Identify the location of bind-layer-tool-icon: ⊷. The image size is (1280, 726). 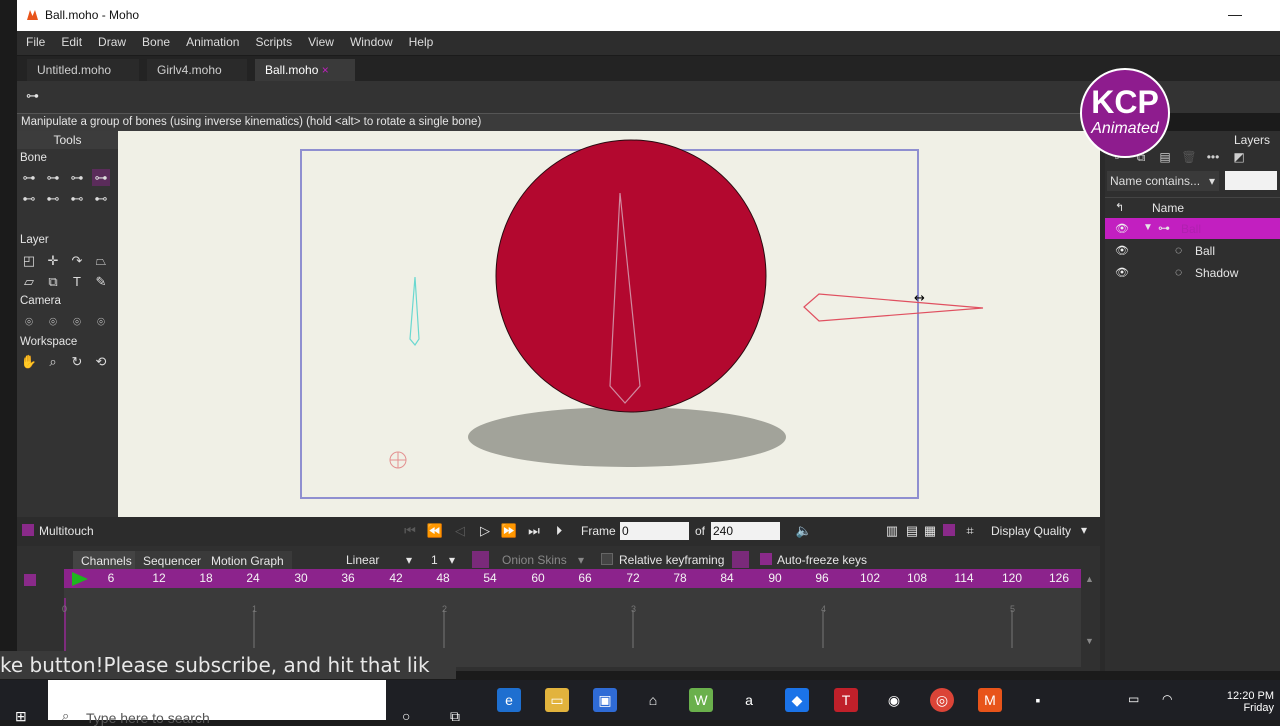
(101, 198).